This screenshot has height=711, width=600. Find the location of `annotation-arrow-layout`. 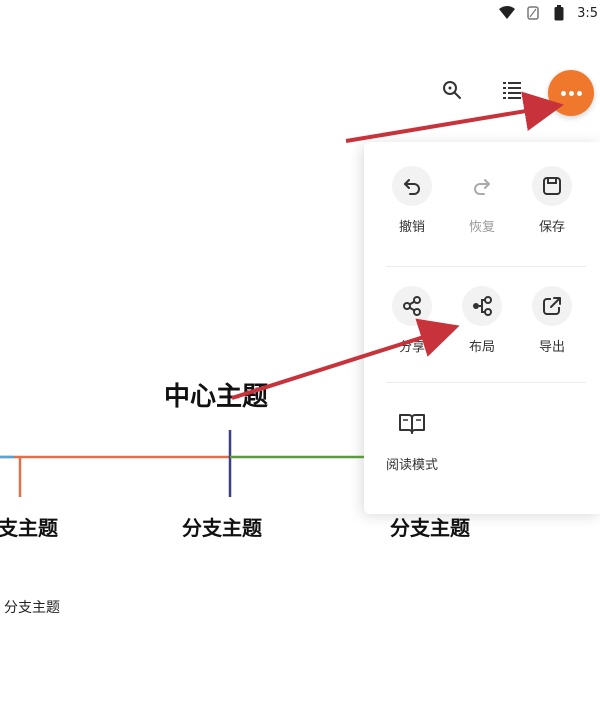

annotation-arrow-layout is located at coordinates (345, 359).